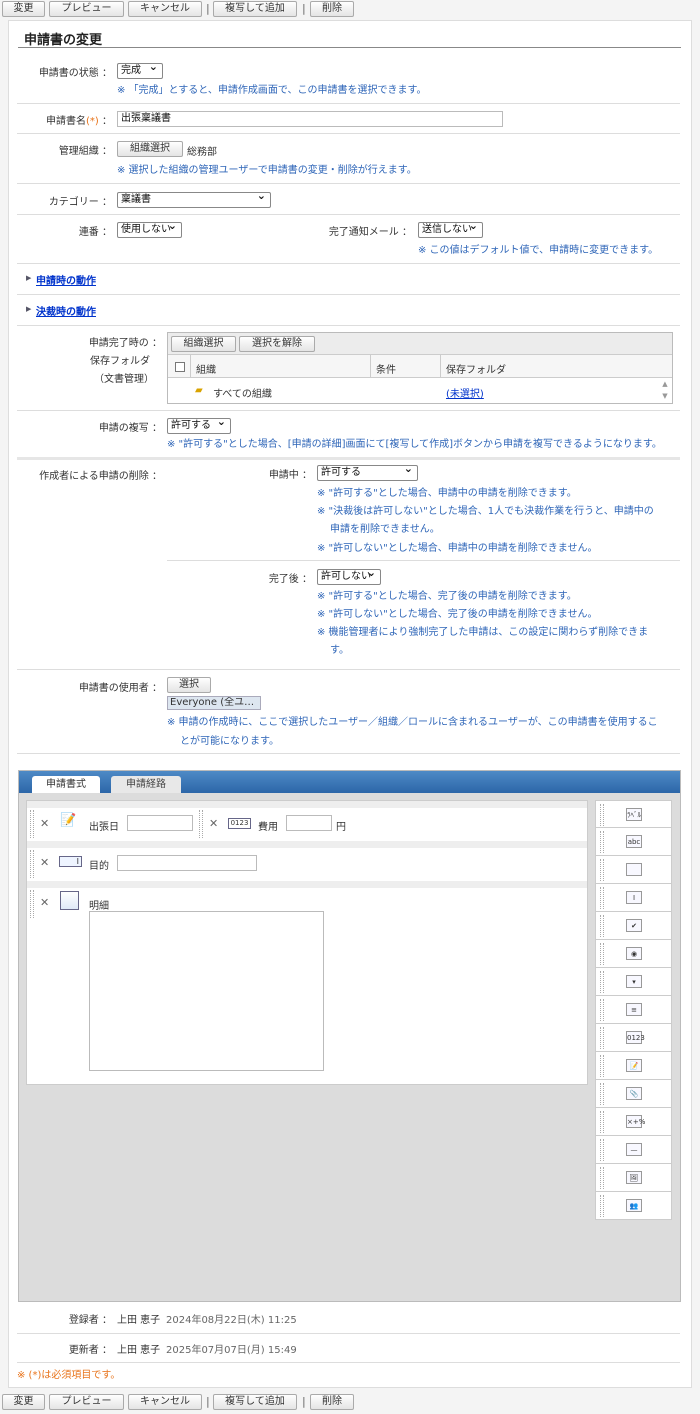 The width and height of the screenshot is (700, 1414). I want to click on mail-note: ※ この値はデフォルト値で、申請時に変更できます。, so click(538, 250).